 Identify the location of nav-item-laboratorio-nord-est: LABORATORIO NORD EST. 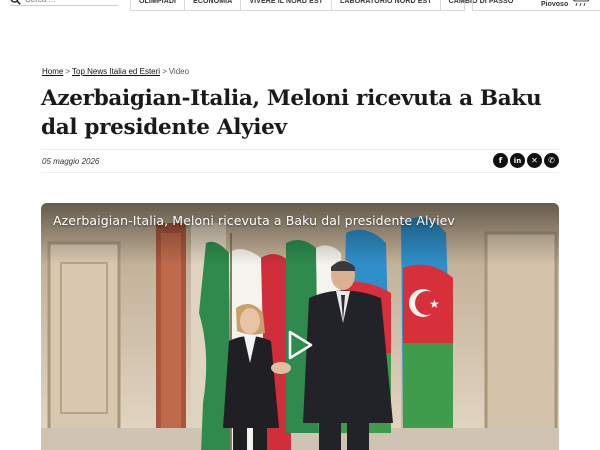
(386, 5).